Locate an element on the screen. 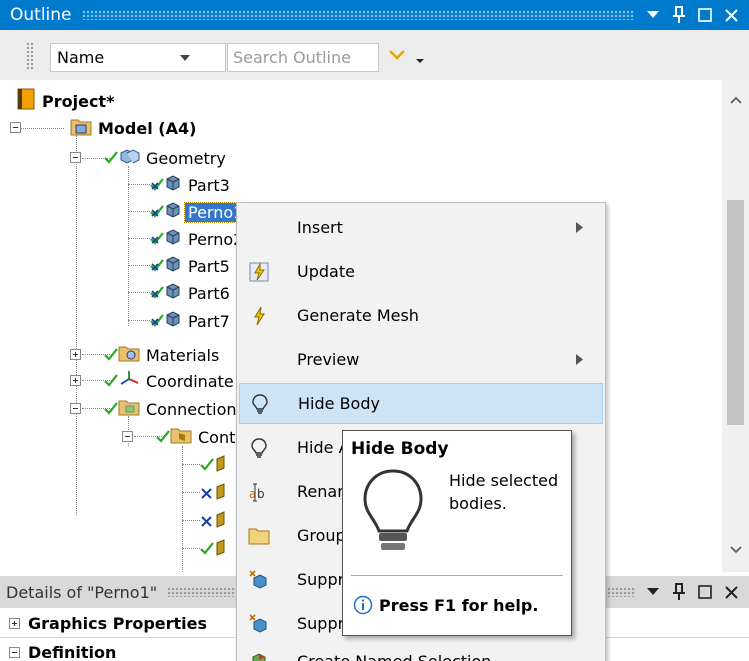 This screenshot has height=661, width=749. row-label: Definition is located at coordinates (72, 652).